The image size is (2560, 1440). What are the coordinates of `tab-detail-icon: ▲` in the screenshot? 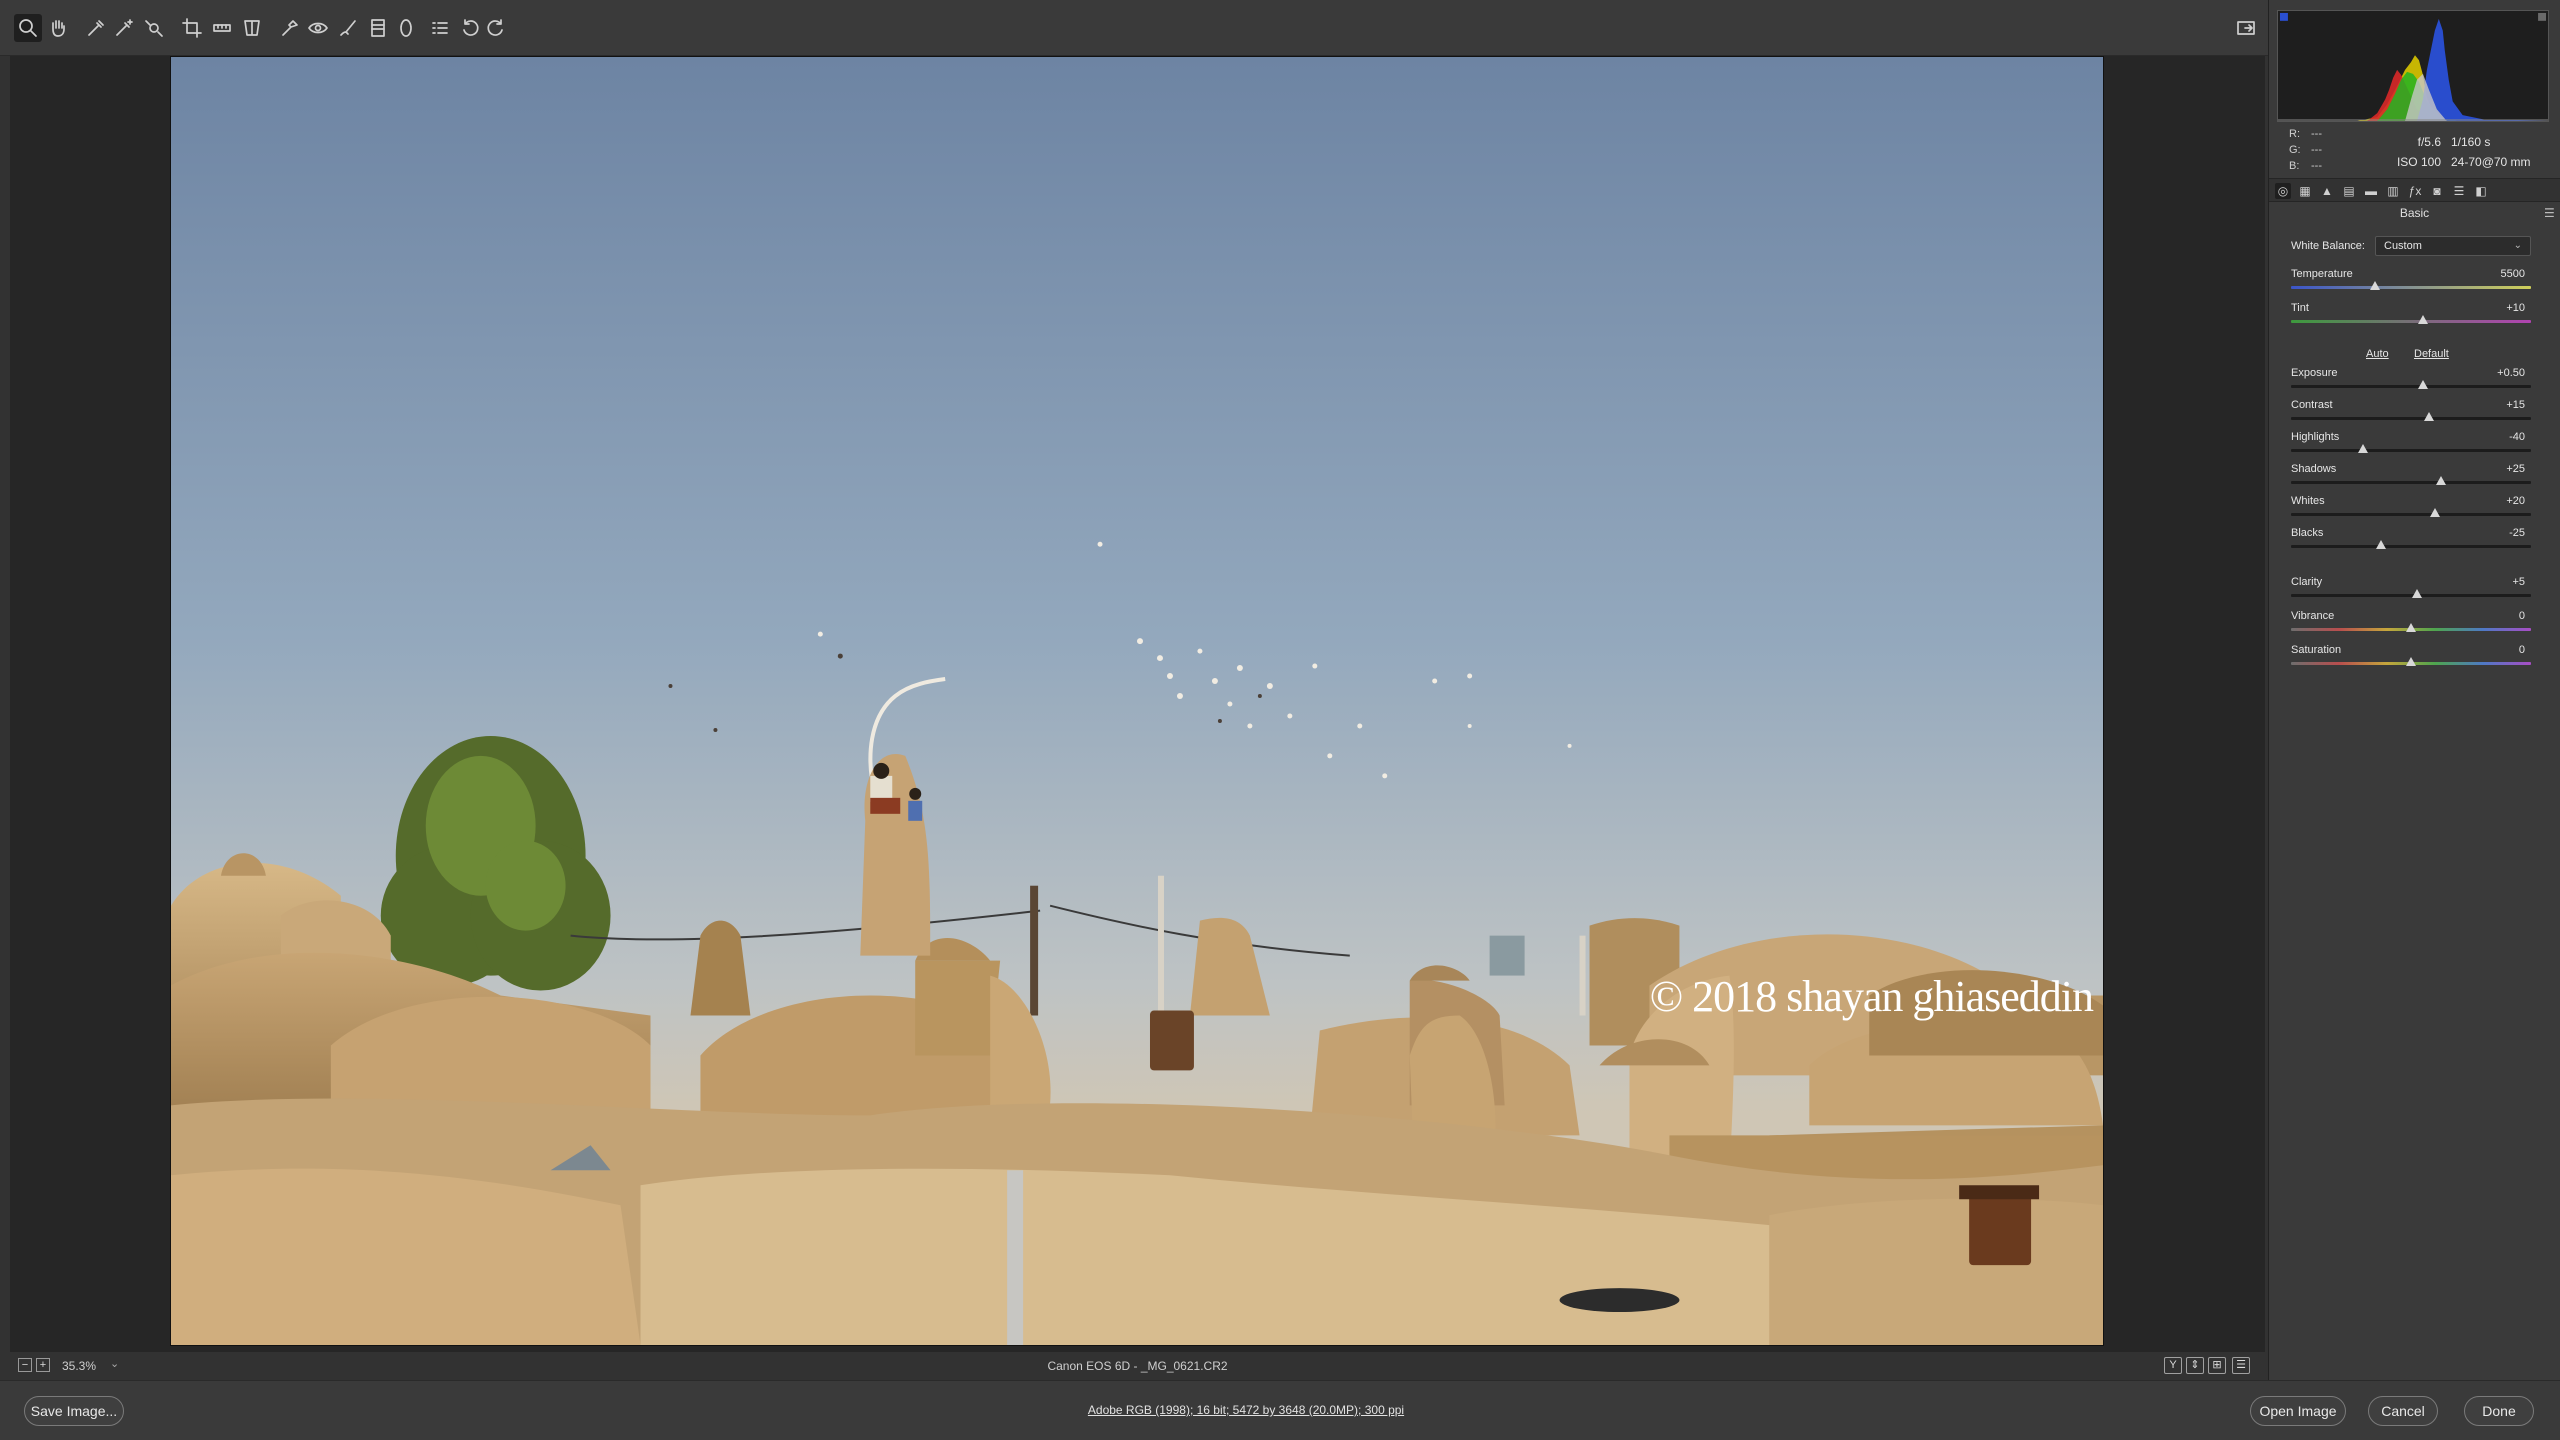 It's located at (2327, 191).